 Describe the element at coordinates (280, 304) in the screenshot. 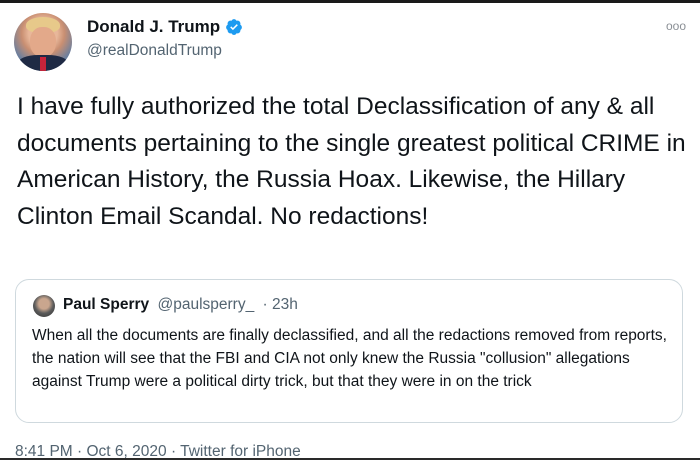

I see `quoted-time: · 23h` at that location.